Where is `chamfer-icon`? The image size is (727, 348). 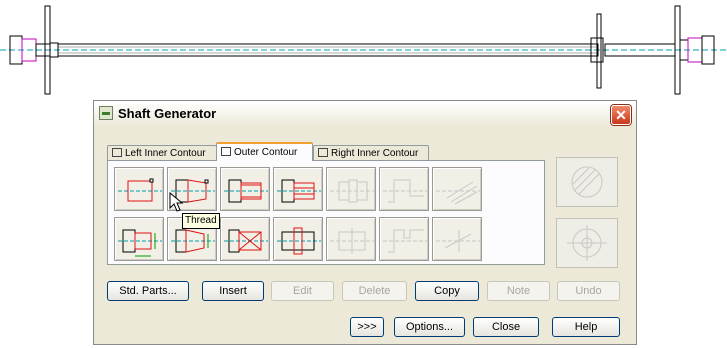 chamfer-icon is located at coordinates (458, 241).